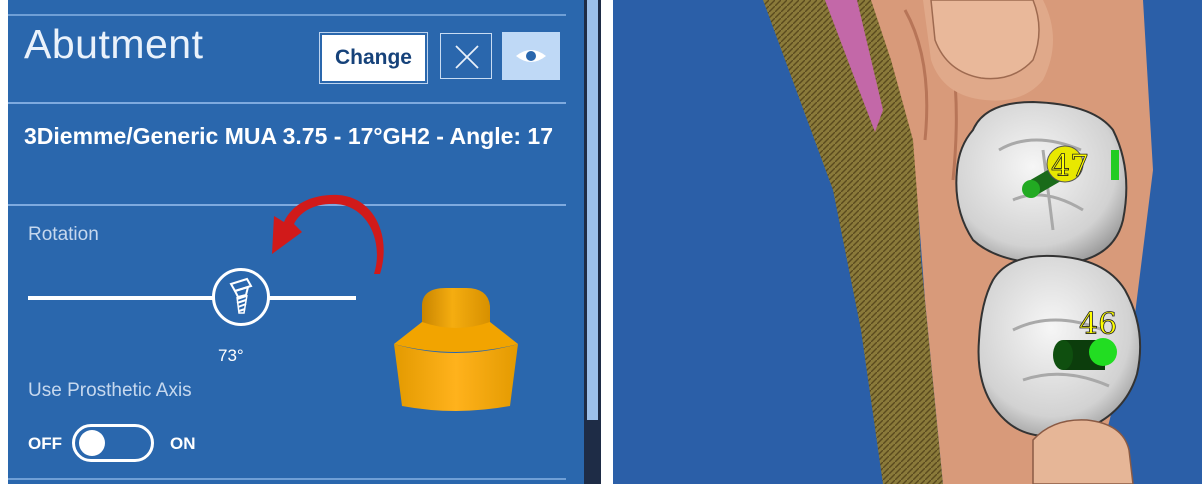 This screenshot has height=484, width=1202. What do you see at coordinates (328, 234) in the screenshot?
I see `rotate-arrow-icon` at bounding box center [328, 234].